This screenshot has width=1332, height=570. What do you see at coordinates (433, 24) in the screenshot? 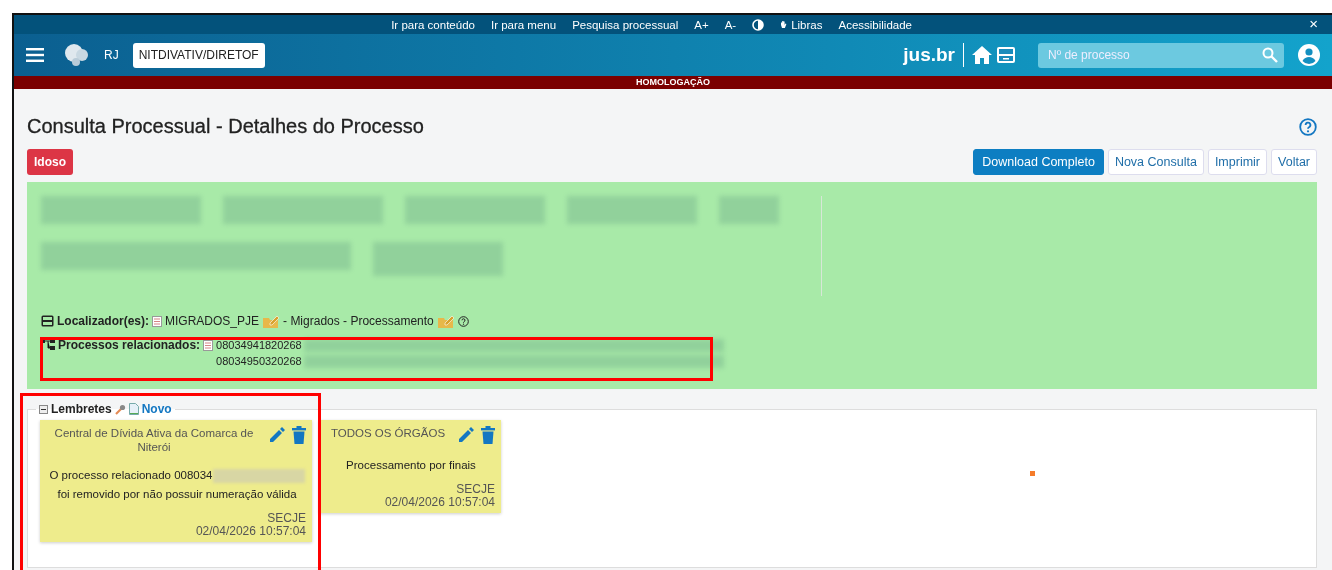
I see `accessibility-link: Ir para conteúdo` at bounding box center [433, 24].